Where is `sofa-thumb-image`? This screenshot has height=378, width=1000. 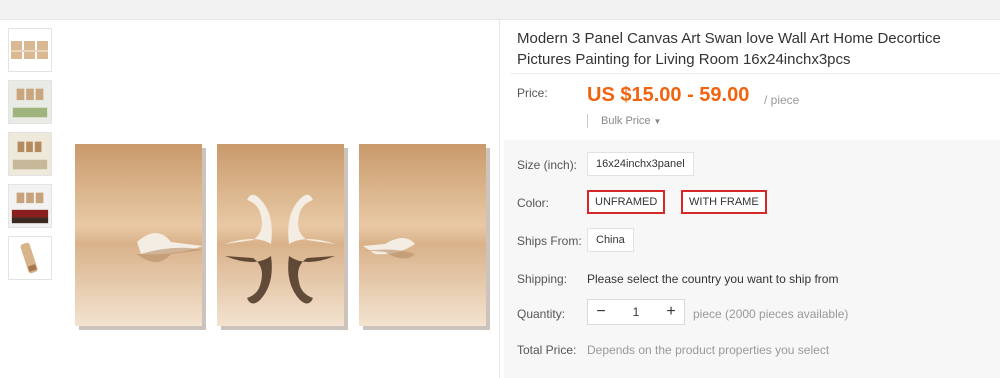
sofa-thumb-image is located at coordinates (30, 154).